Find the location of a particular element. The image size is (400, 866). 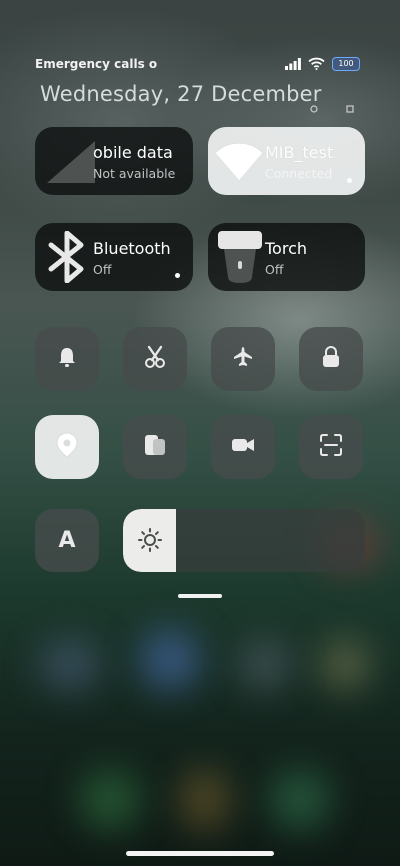

home-indicator is located at coordinates (200, 853).